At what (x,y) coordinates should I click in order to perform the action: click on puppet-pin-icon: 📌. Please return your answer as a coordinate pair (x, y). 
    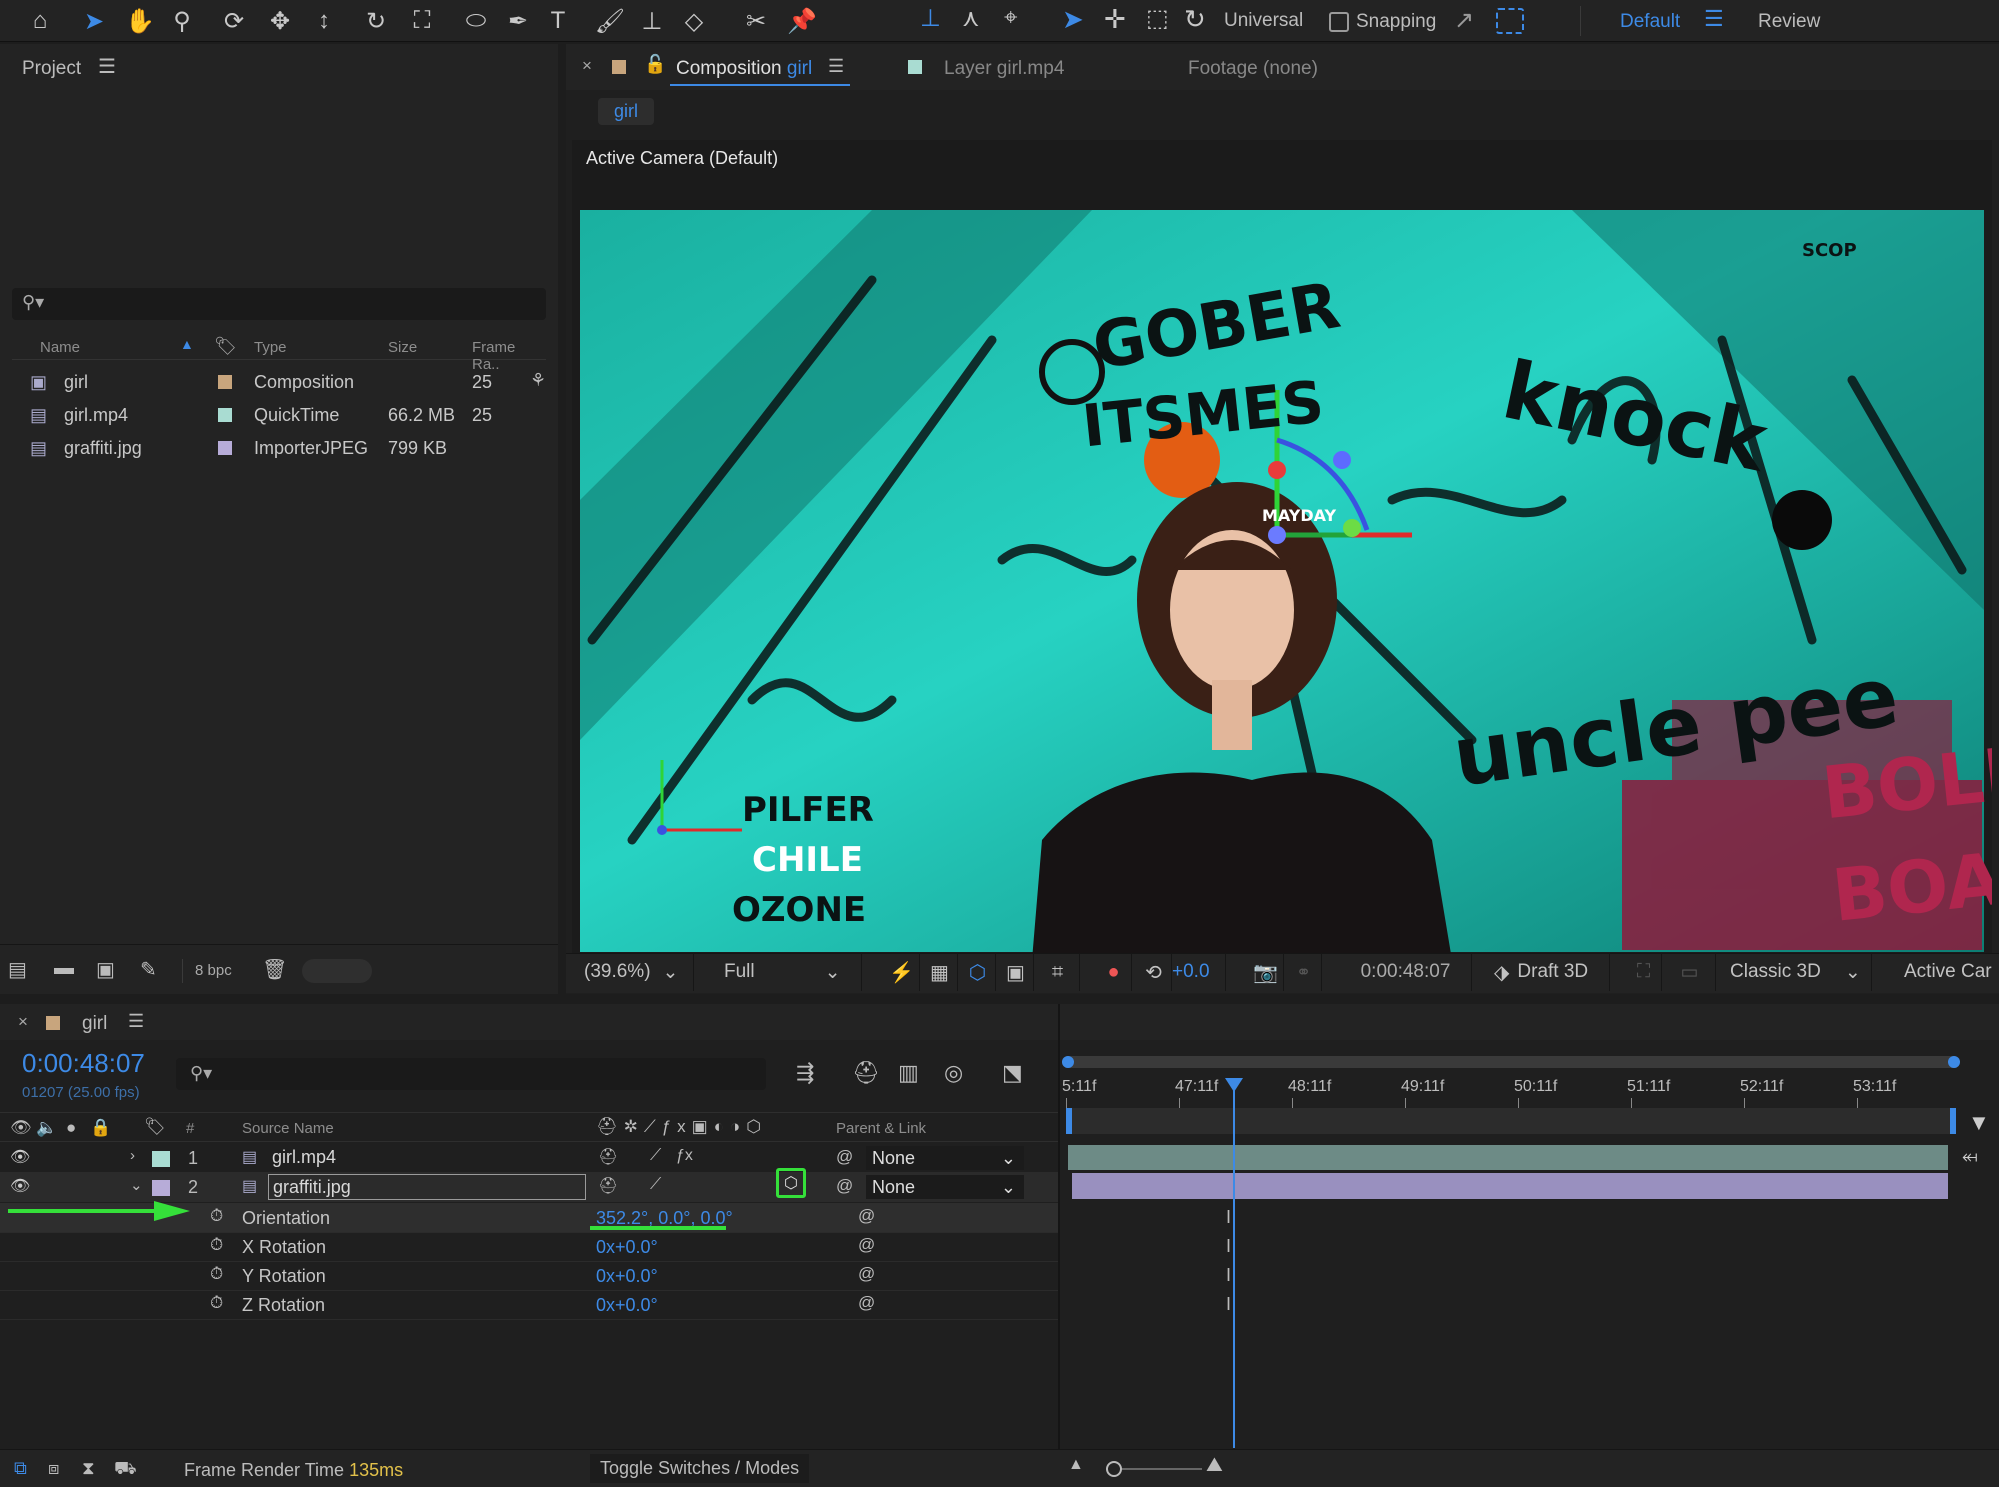
    Looking at the image, I should click on (802, 21).